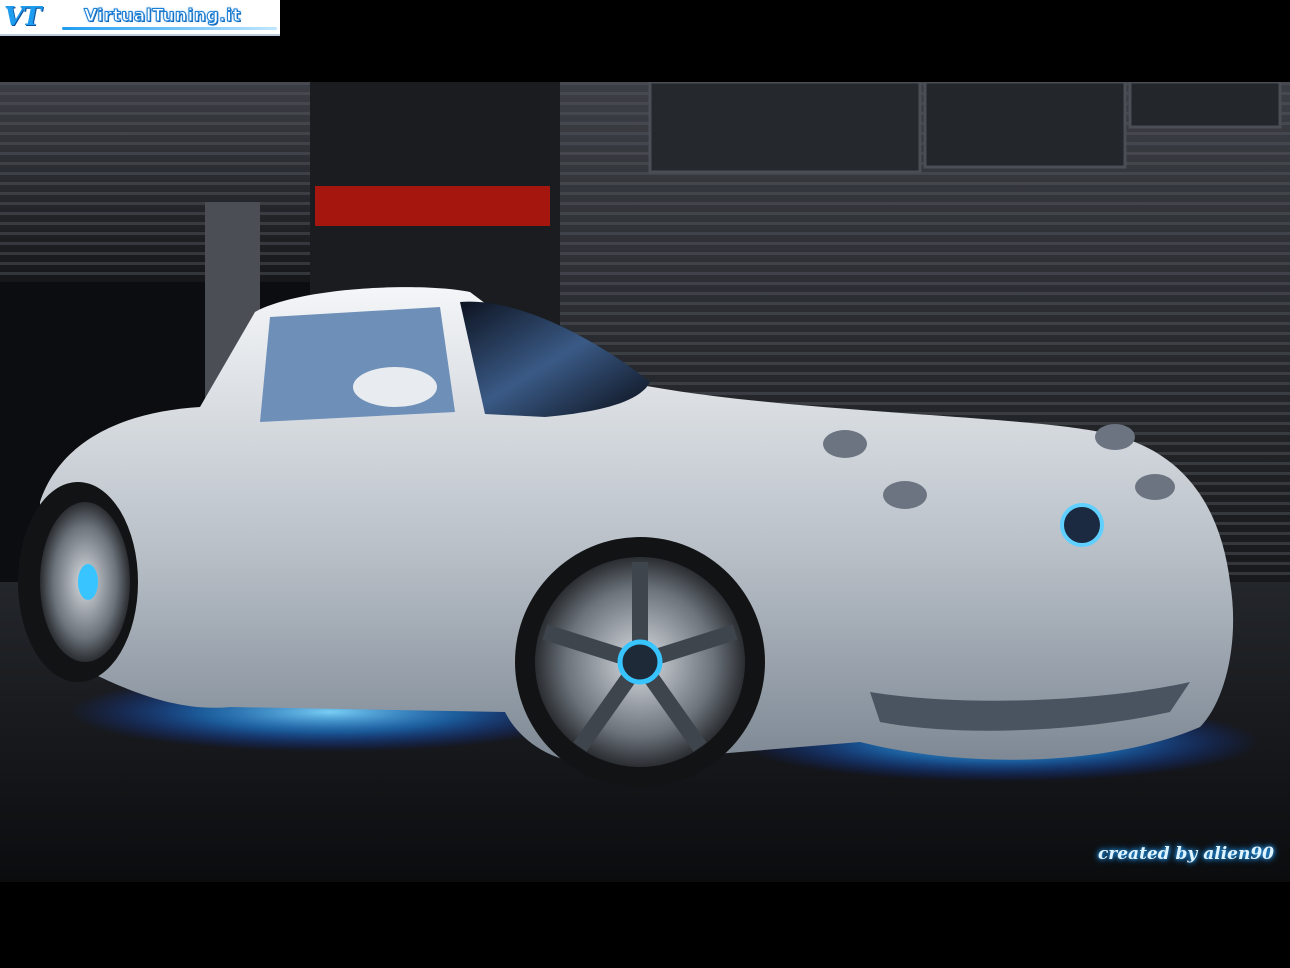  What do you see at coordinates (23, 17) in the screenshot?
I see `vt-logo-mark: VT` at bounding box center [23, 17].